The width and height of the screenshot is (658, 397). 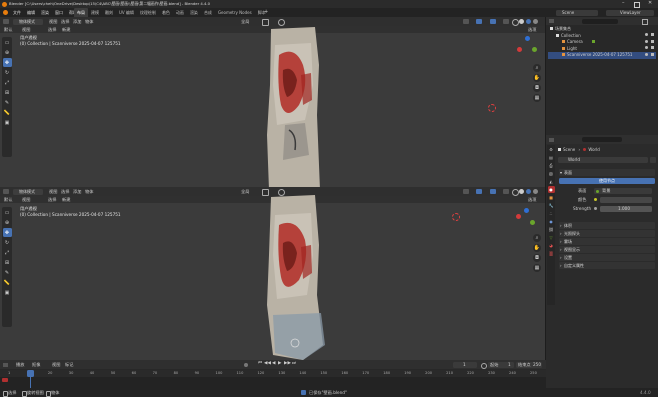 I want to click on outliner-search-input, so click(x=600, y=21).